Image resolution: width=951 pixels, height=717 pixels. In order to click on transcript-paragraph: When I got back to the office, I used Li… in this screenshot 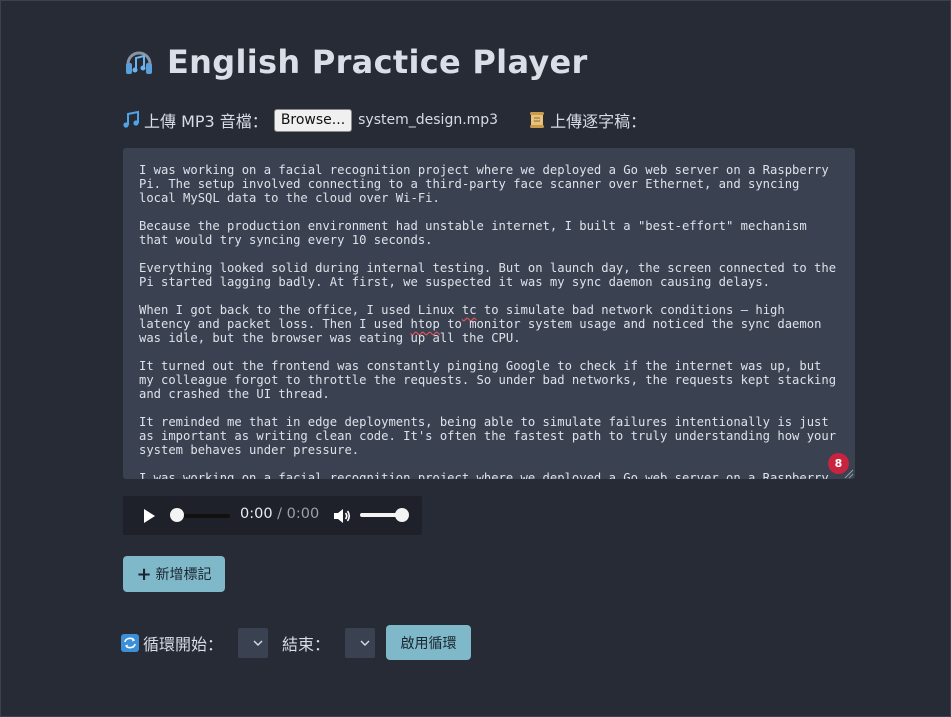, I will do `click(484, 324)`.